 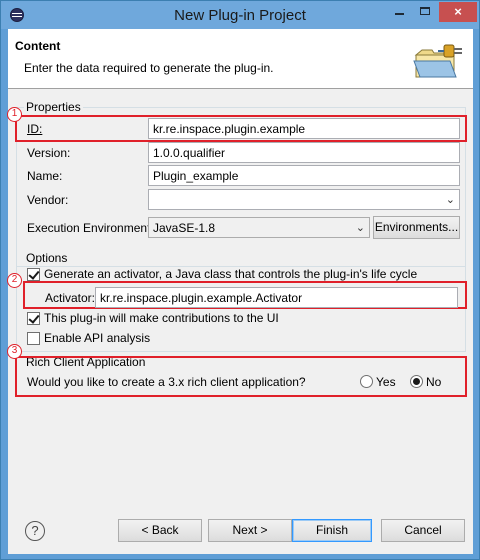 What do you see at coordinates (38, 46) in the screenshot?
I see `page-title: Content` at bounding box center [38, 46].